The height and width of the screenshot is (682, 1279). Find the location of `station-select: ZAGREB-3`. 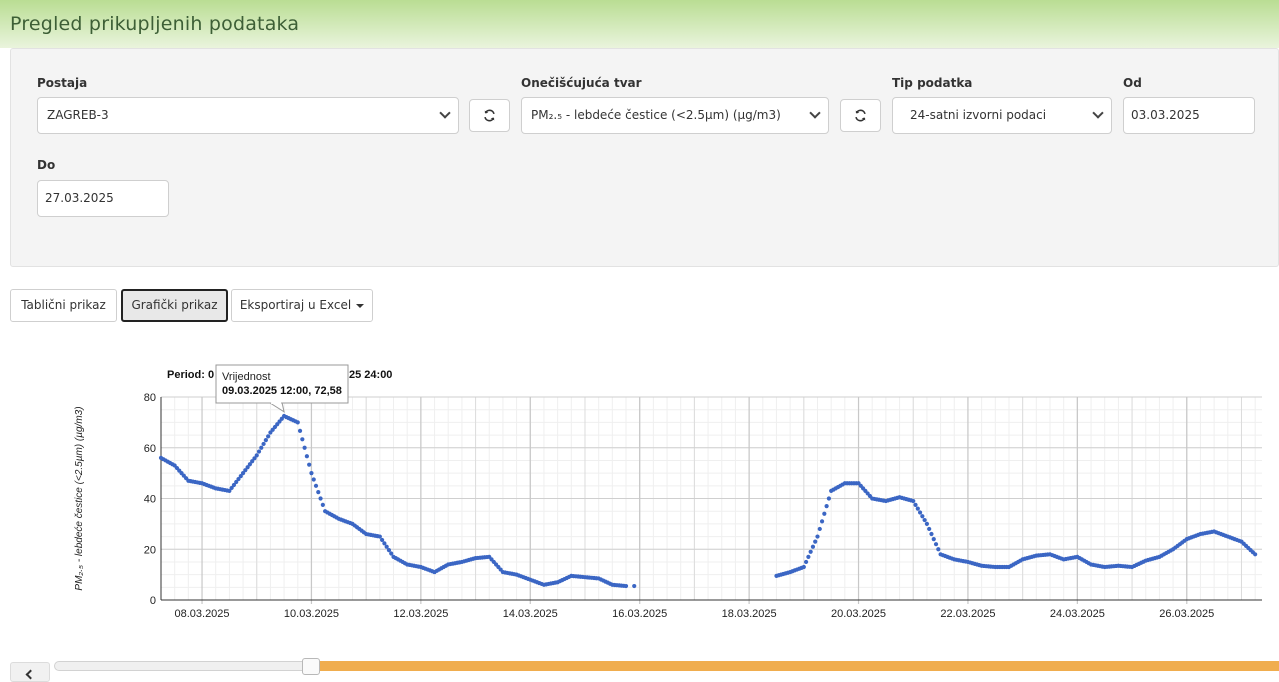

station-select: ZAGREB-3 is located at coordinates (248, 115).